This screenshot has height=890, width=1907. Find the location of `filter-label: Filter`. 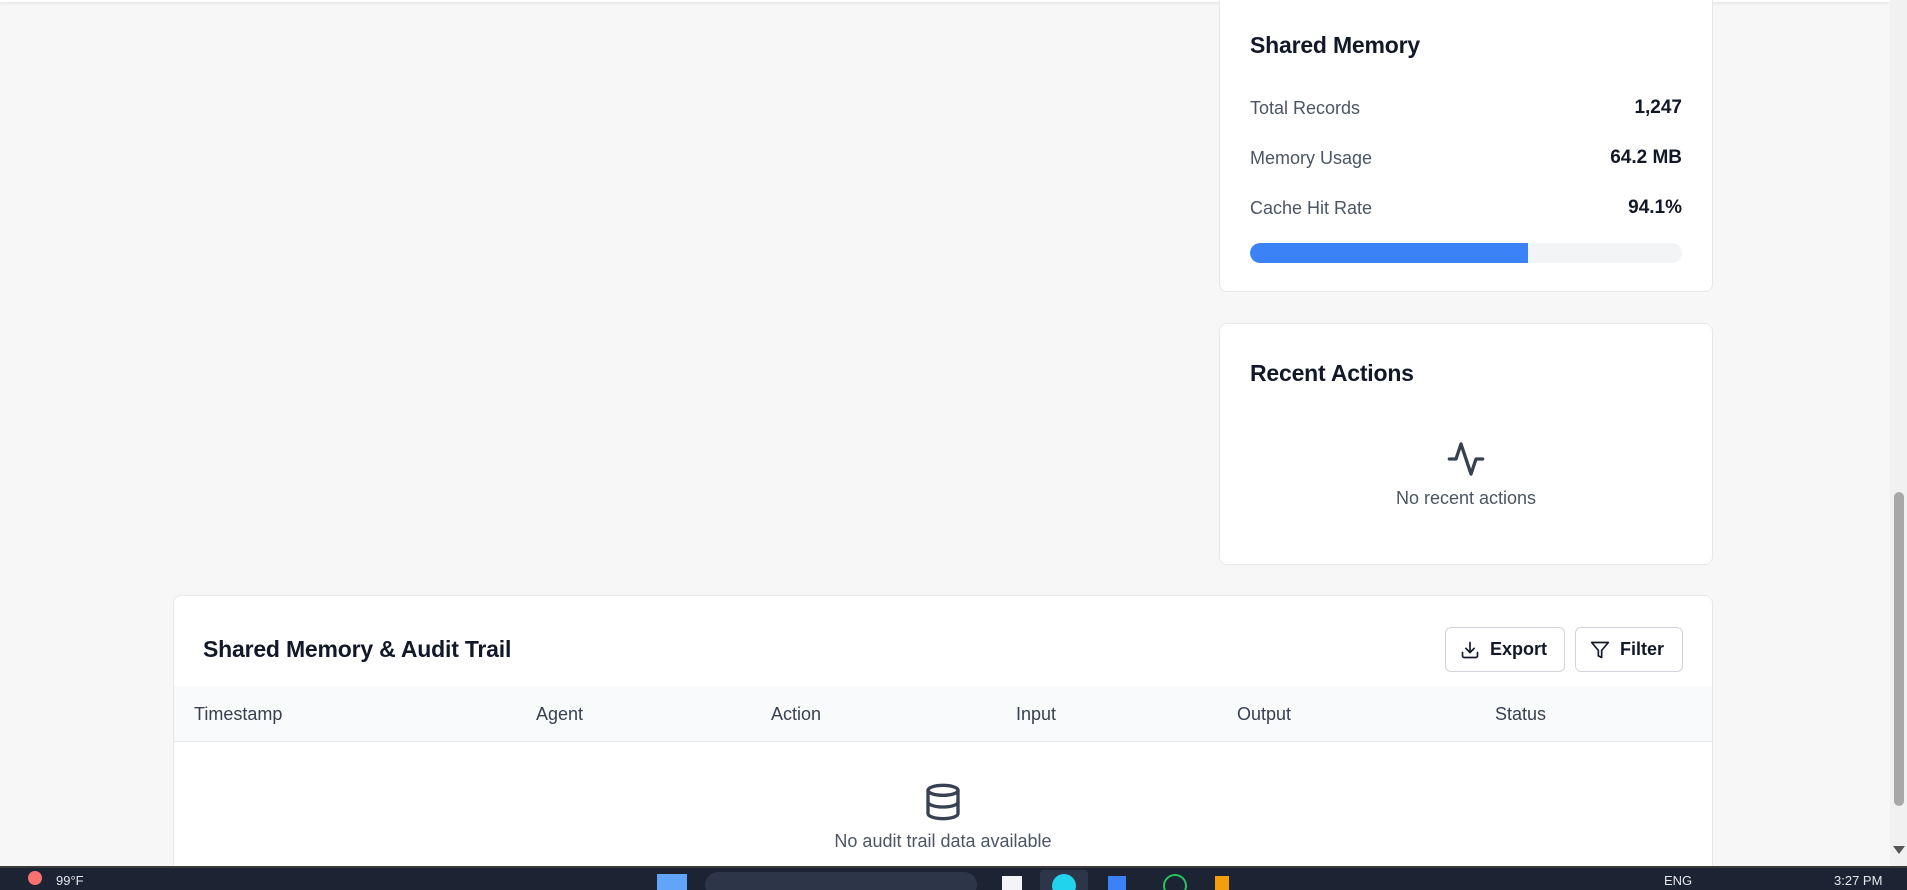

filter-label: Filter is located at coordinates (1642, 649).